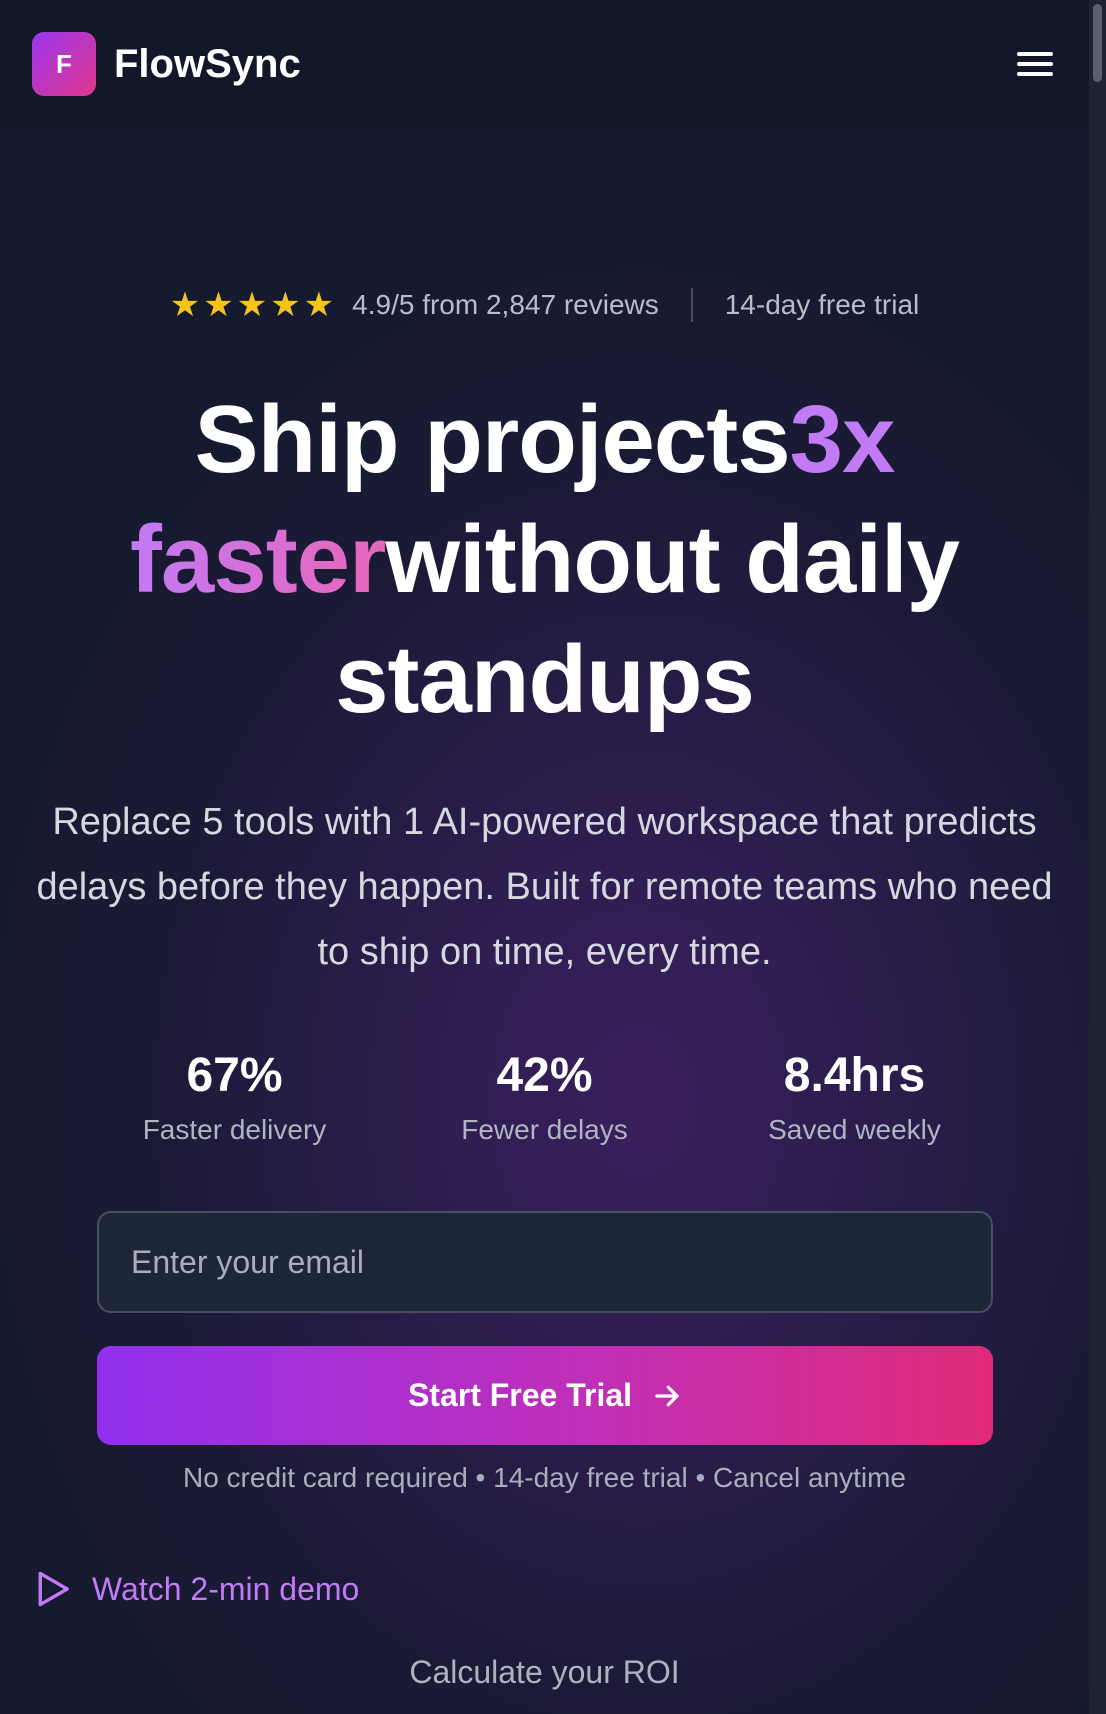  I want to click on scrollbar-thumb, so click(1097, 43).